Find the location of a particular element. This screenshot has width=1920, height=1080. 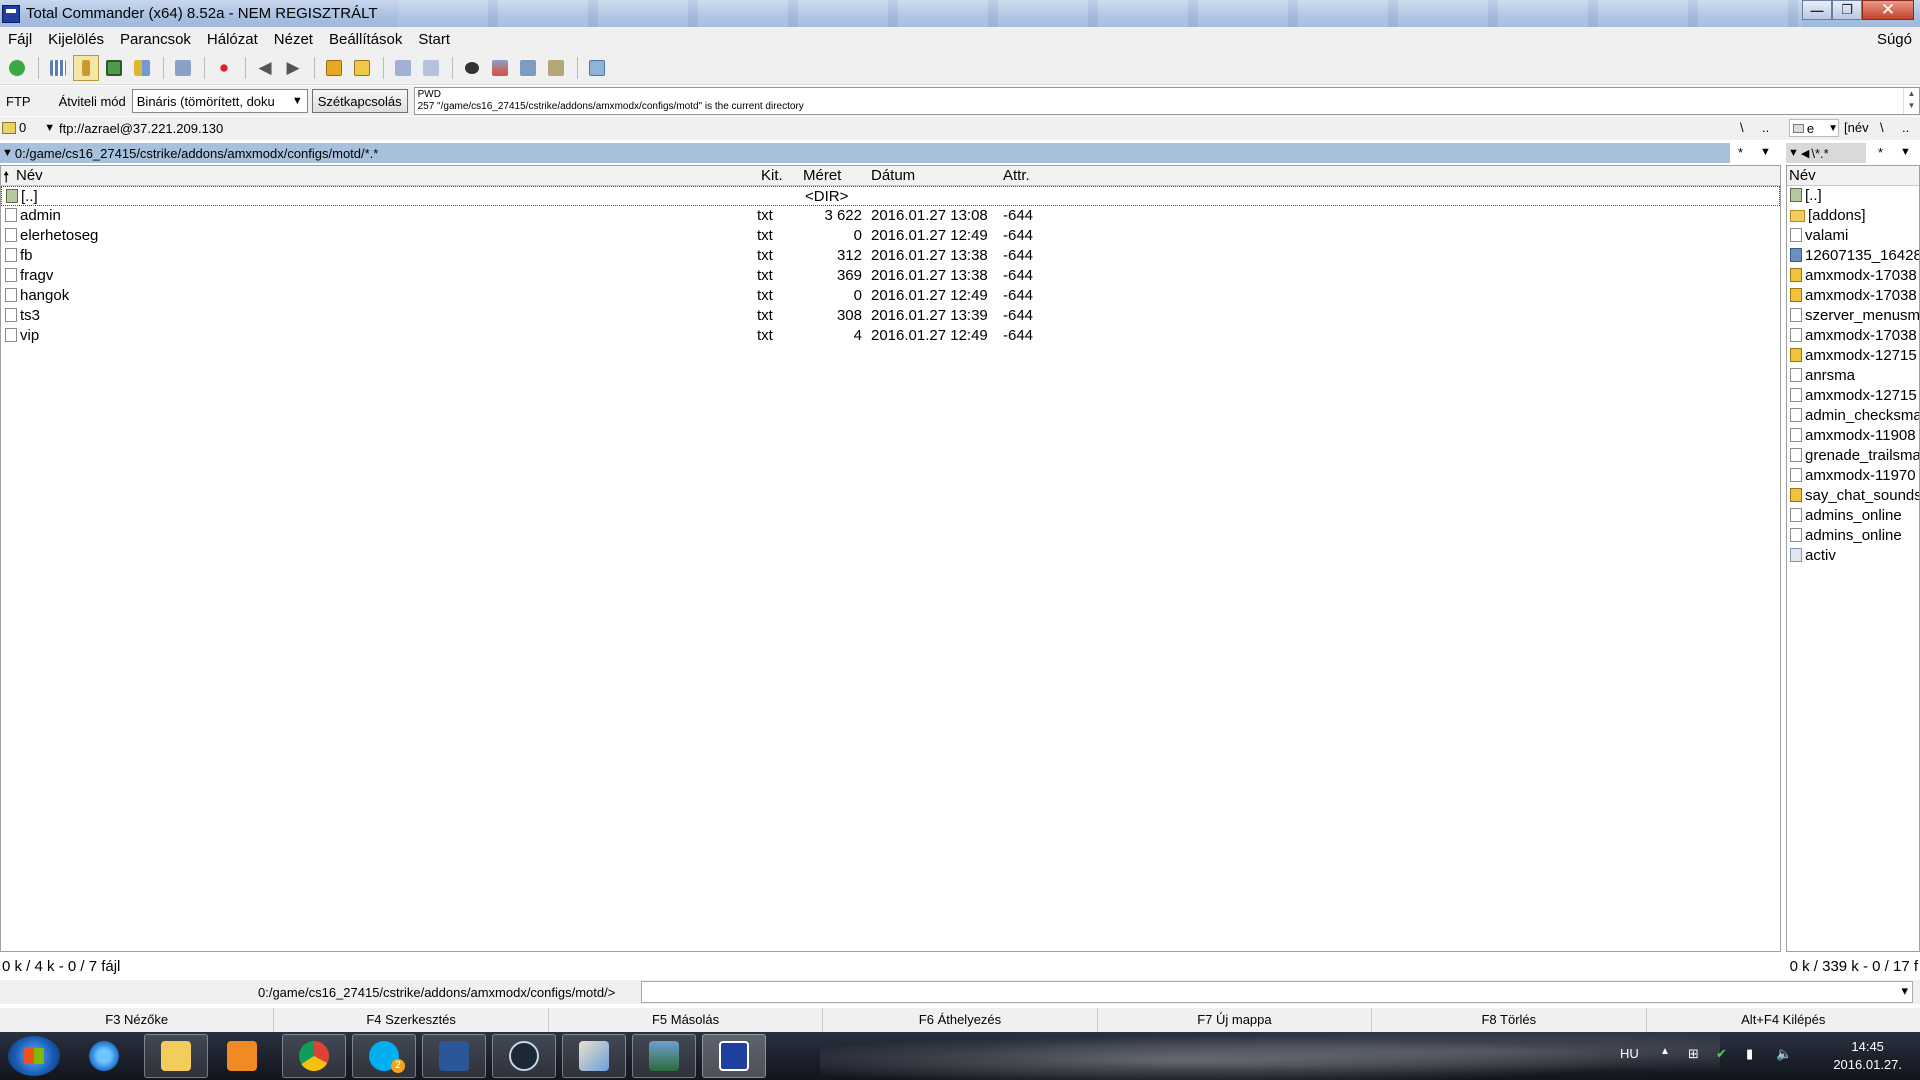

transfer-mode-select: Bináris (tömörített, doku ▼ is located at coordinates (219, 101).